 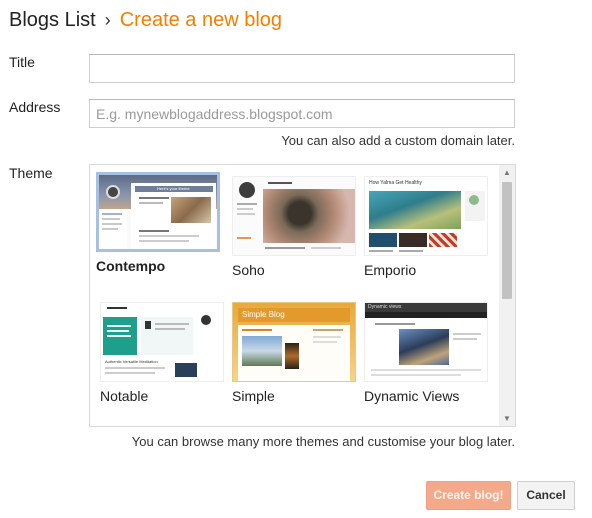 What do you see at coordinates (263, 314) in the screenshot?
I see `simple-caption: Simple Blog` at bounding box center [263, 314].